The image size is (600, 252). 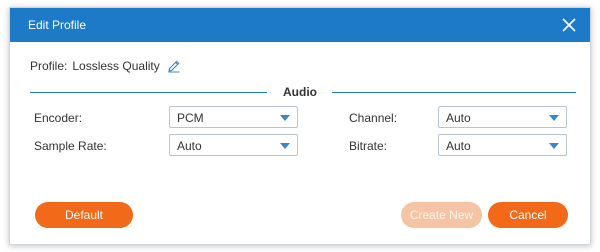 What do you see at coordinates (116, 66) in the screenshot?
I see `profile-name: Lossless Quality` at bounding box center [116, 66].